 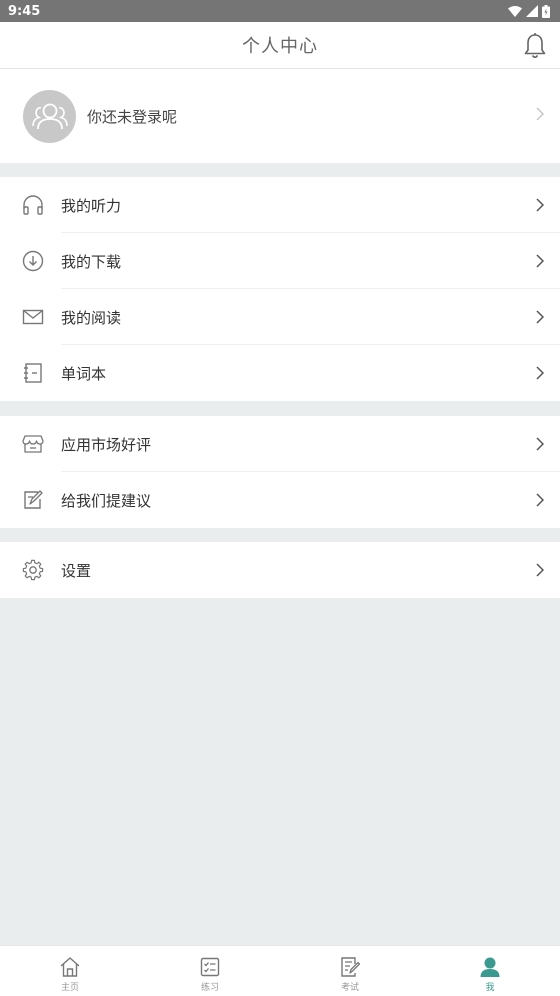 What do you see at coordinates (33, 444) in the screenshot?
I see `store-icon` at bounding box center [33, 444].